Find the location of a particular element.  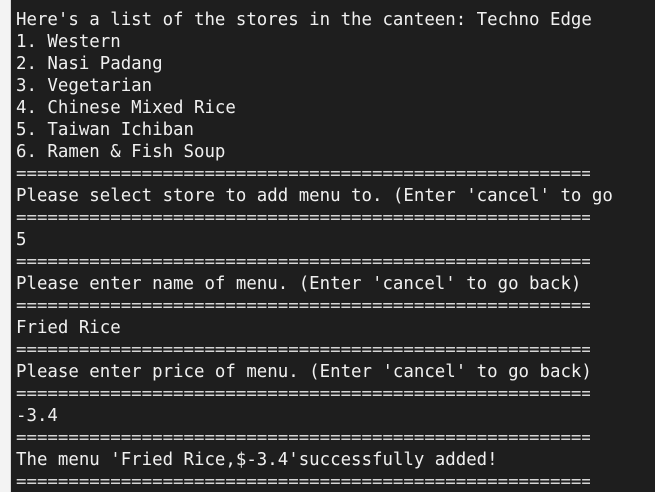

store-item-taiwan-ichiban: 5. Taiwan Ichiban is located at coordinates (105, 130).